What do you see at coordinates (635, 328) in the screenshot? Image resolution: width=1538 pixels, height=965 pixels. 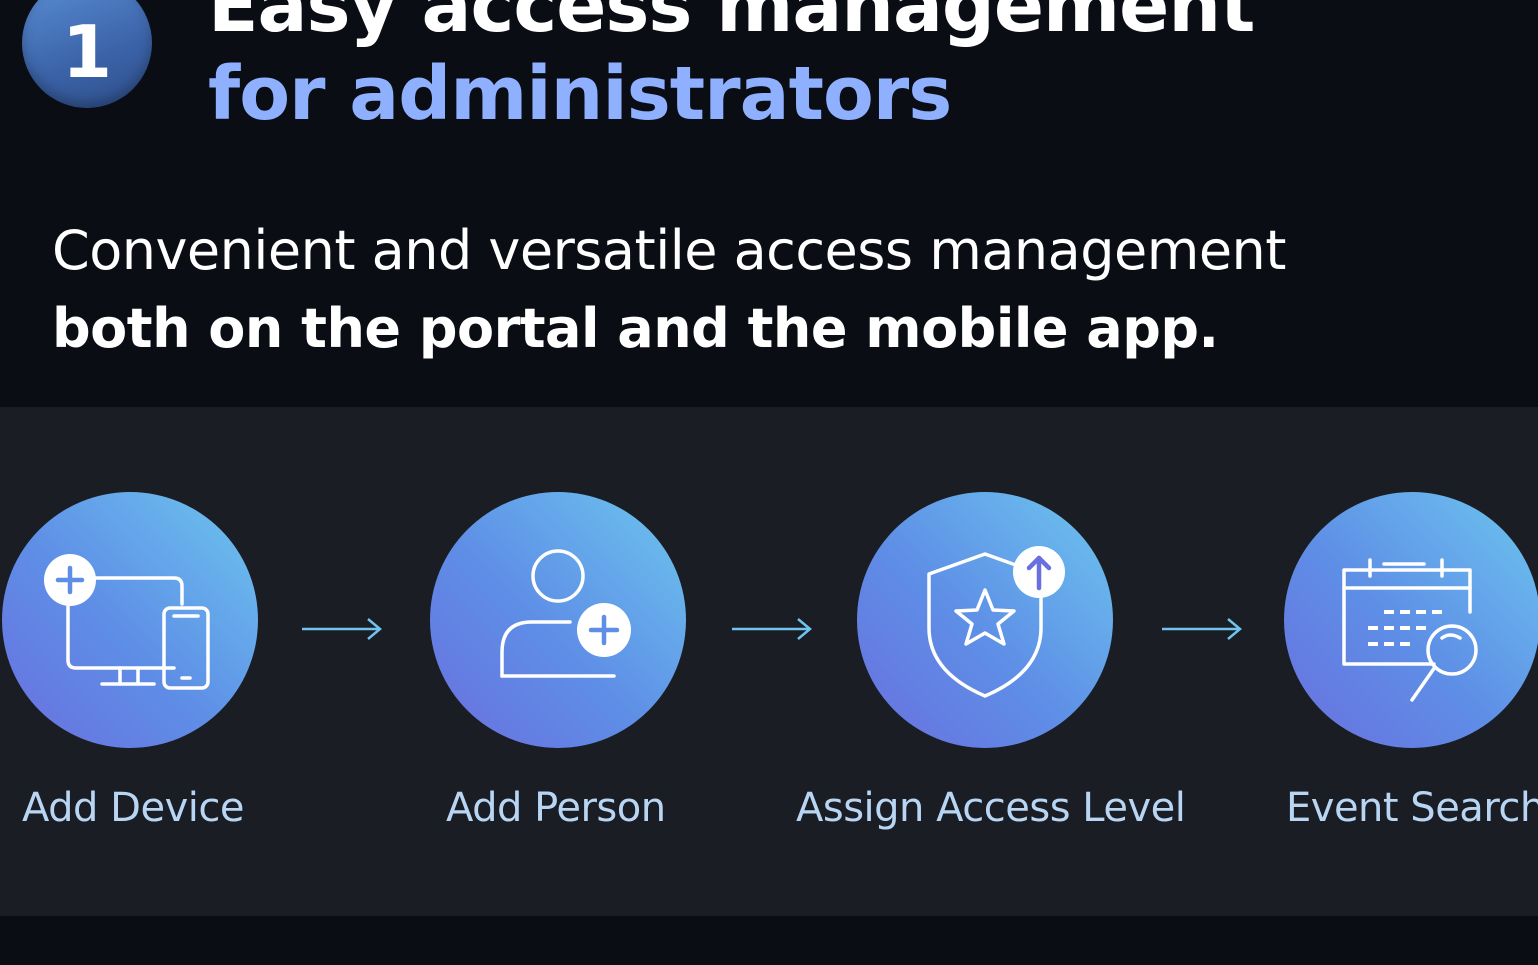 I see `subtitle-line-2: both on the portal and the mobile app.` at bounding box center [635, 328].